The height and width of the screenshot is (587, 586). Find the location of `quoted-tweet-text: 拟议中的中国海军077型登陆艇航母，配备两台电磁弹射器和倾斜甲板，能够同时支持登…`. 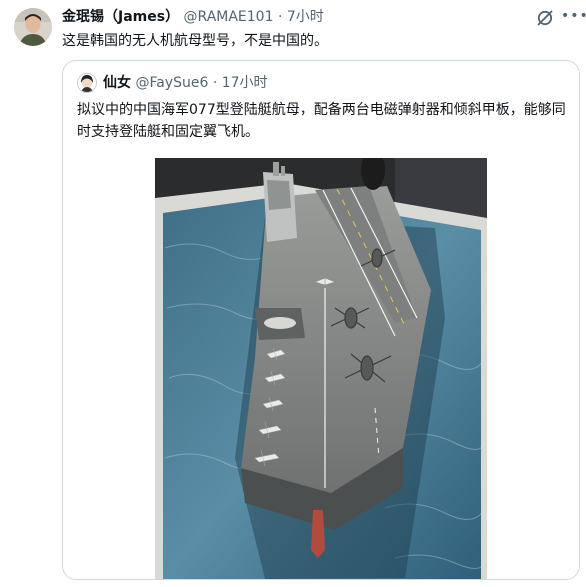

quoted-tweet-text: 拟议中的中国海军077型登陆艇航母，配备两台电磁弹射器和倾斜甲板，能够同时支持登… is located at coordinates (321, 121).